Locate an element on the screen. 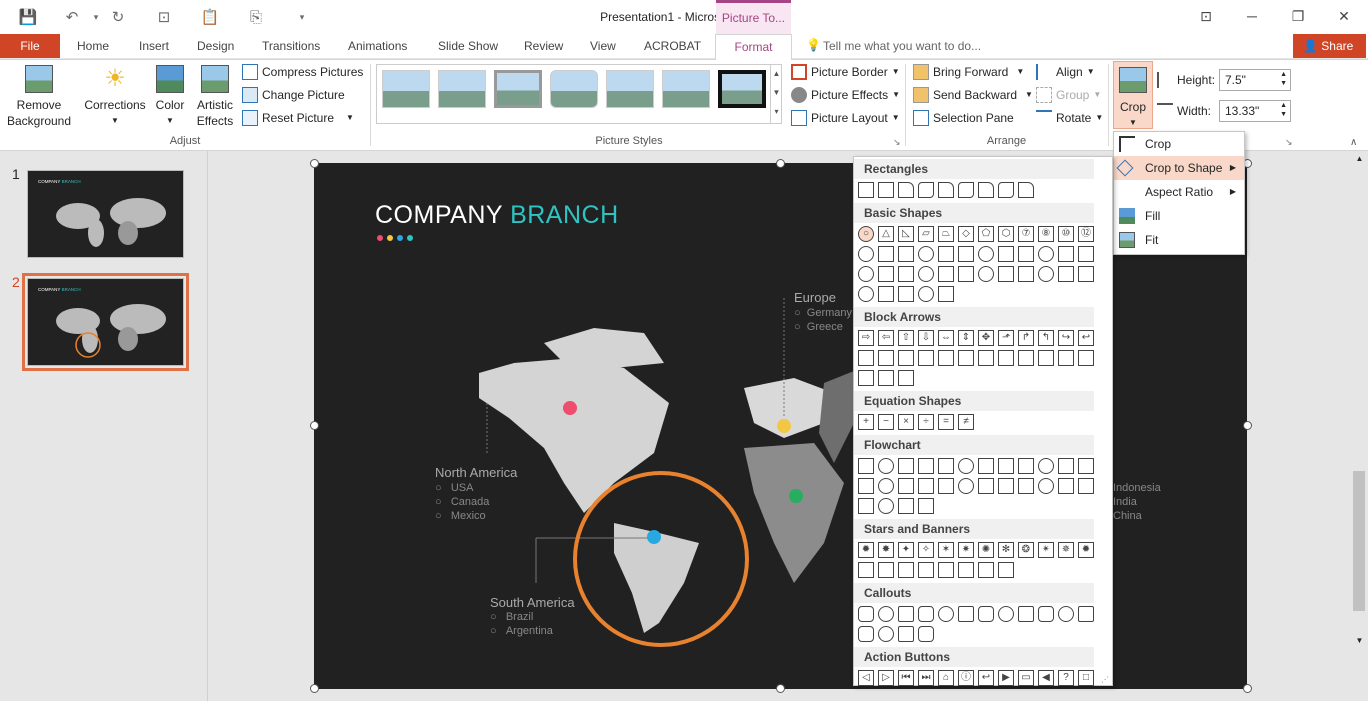  shape-option: ⬡ is located at coordinates (1006, 234).